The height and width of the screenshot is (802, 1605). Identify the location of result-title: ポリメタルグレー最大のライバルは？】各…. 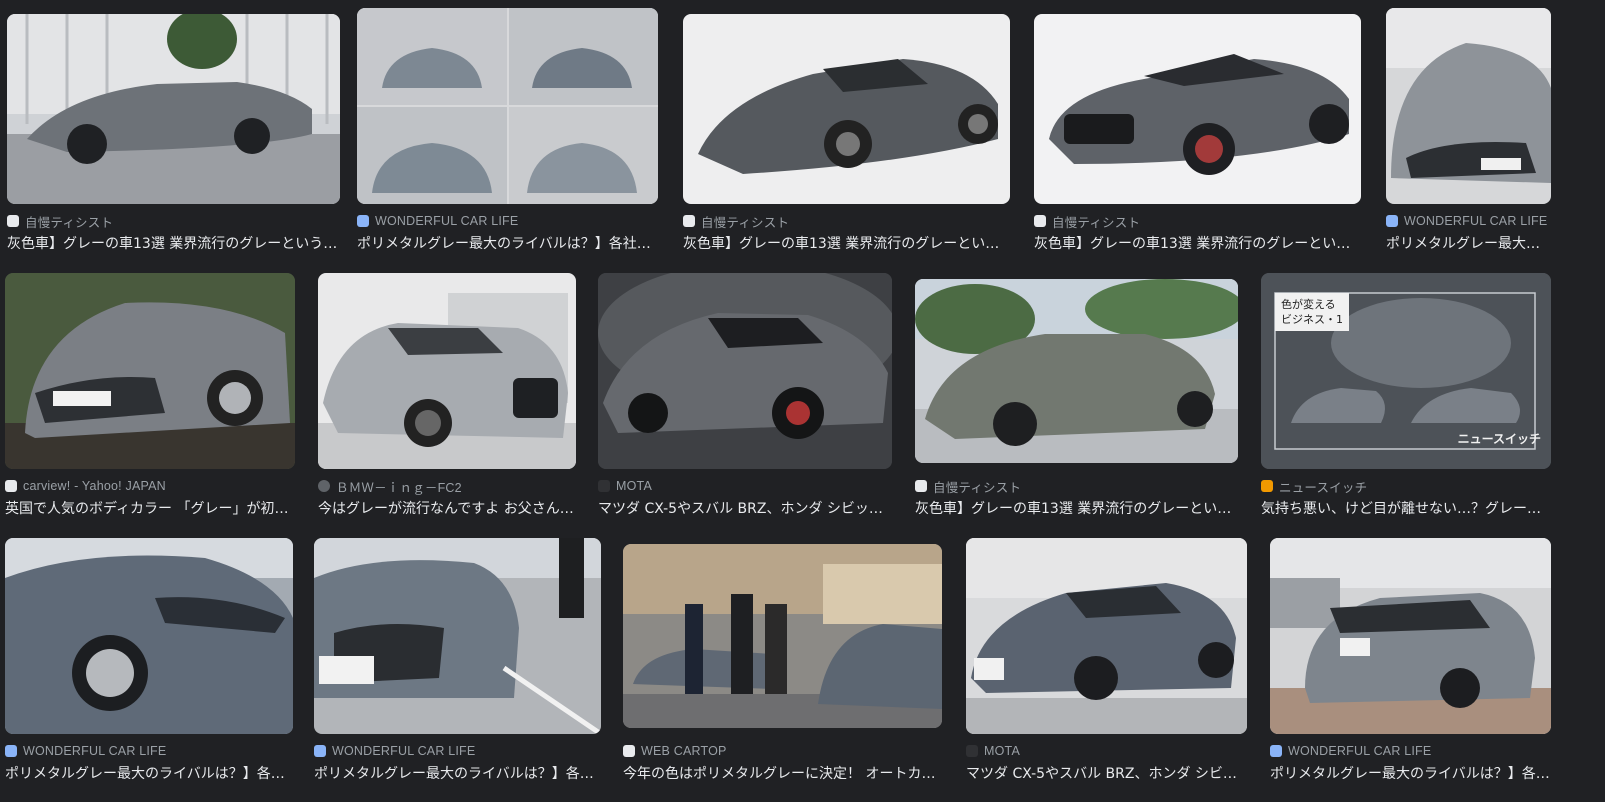
(1410, 774).